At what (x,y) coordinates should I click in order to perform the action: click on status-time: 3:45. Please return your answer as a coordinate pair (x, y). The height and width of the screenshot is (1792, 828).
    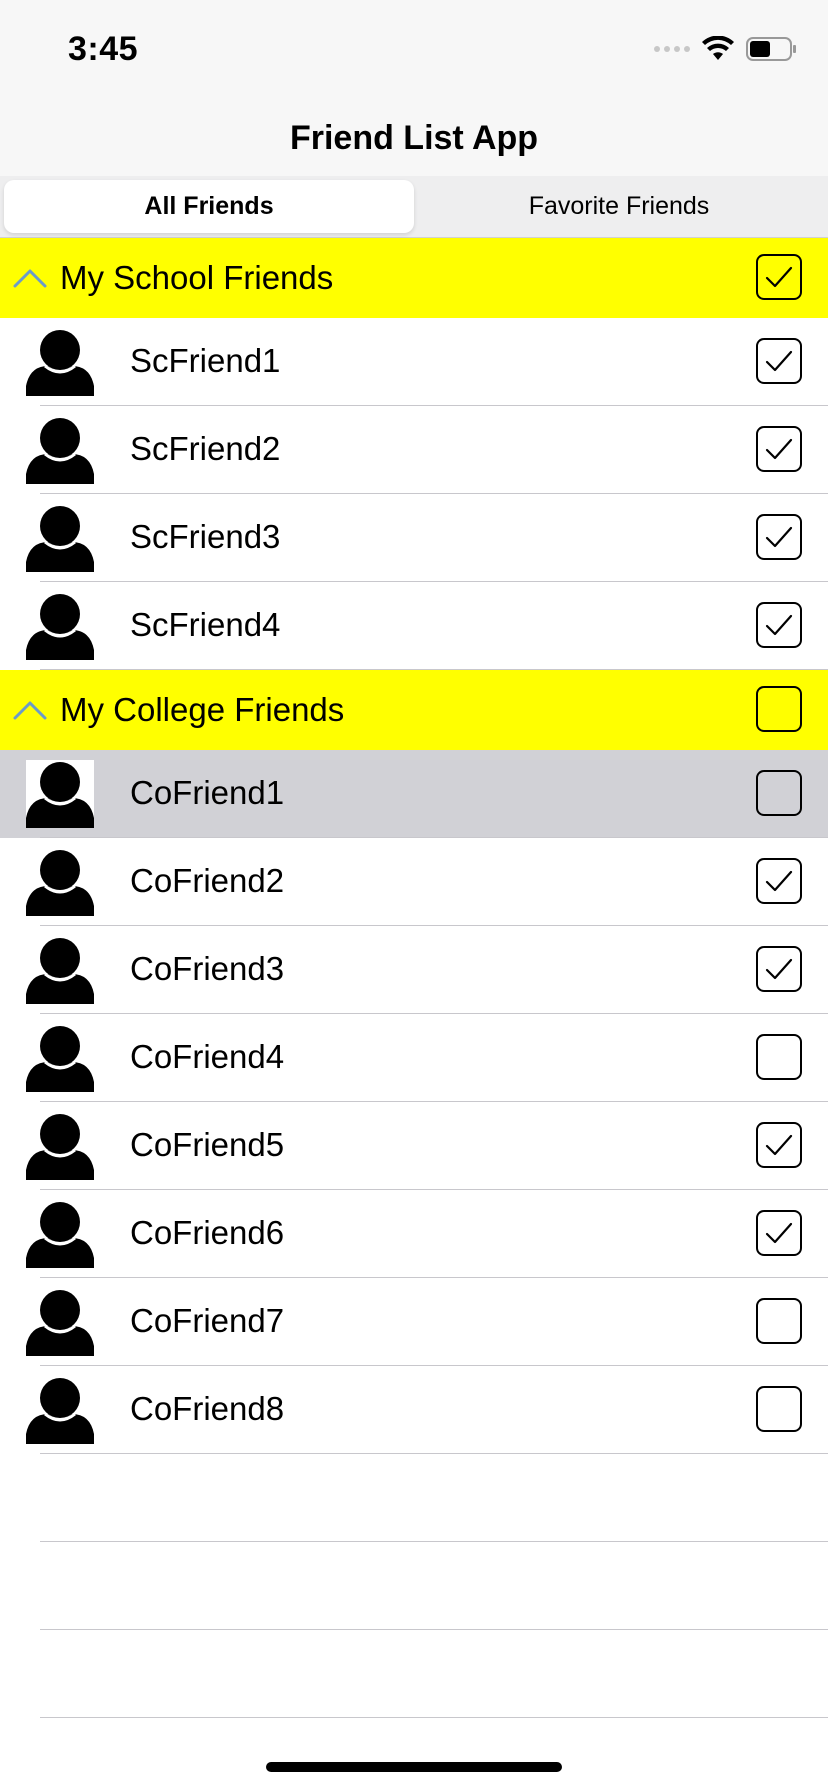
    Looking at the image, I should click on (103, 49).